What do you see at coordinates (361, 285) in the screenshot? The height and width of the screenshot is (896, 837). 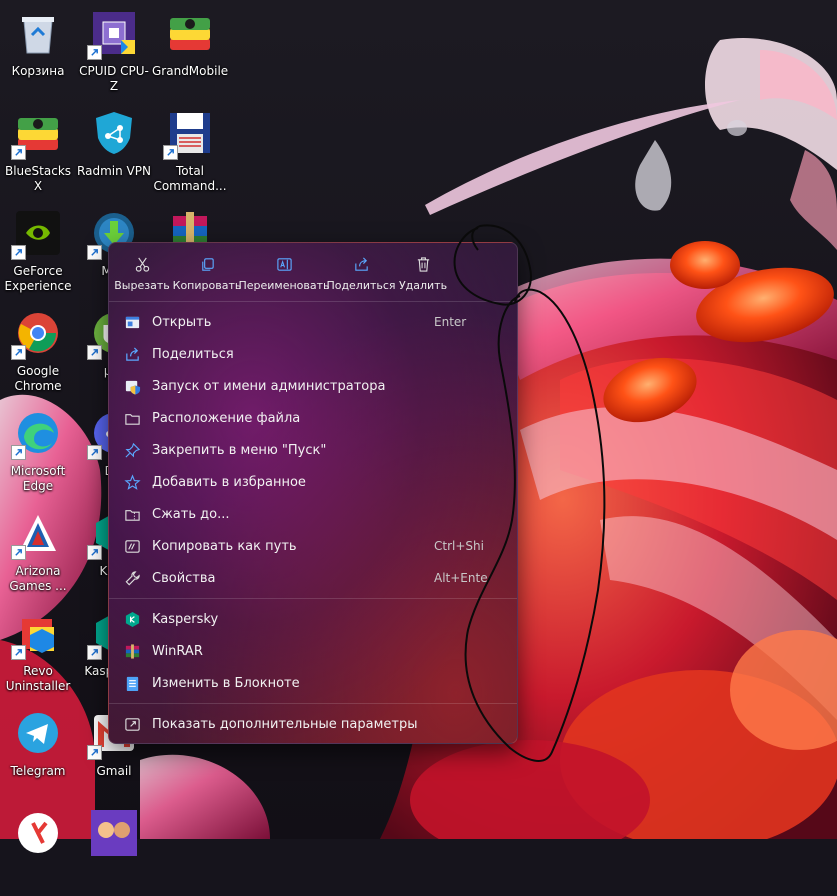 I see `share-button-label: Поделиться` at bounding box center [361, 285].